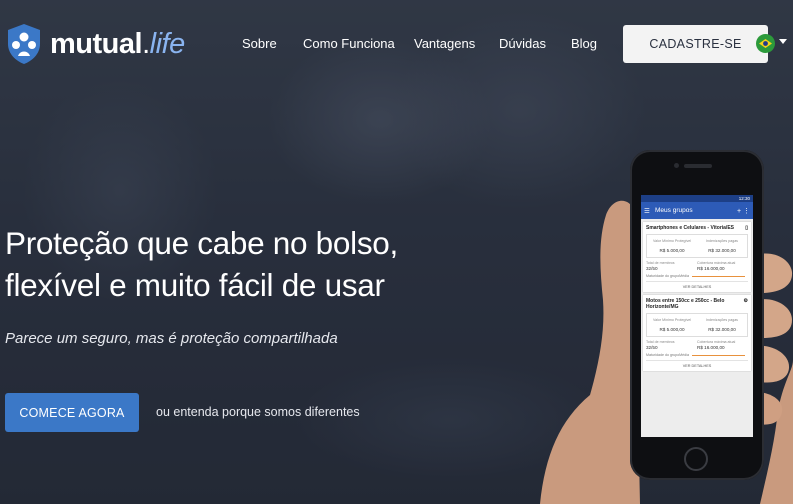 The width and height of the screenshot is (793, 504). I want to click on phone-speaker, so click(698, 166).